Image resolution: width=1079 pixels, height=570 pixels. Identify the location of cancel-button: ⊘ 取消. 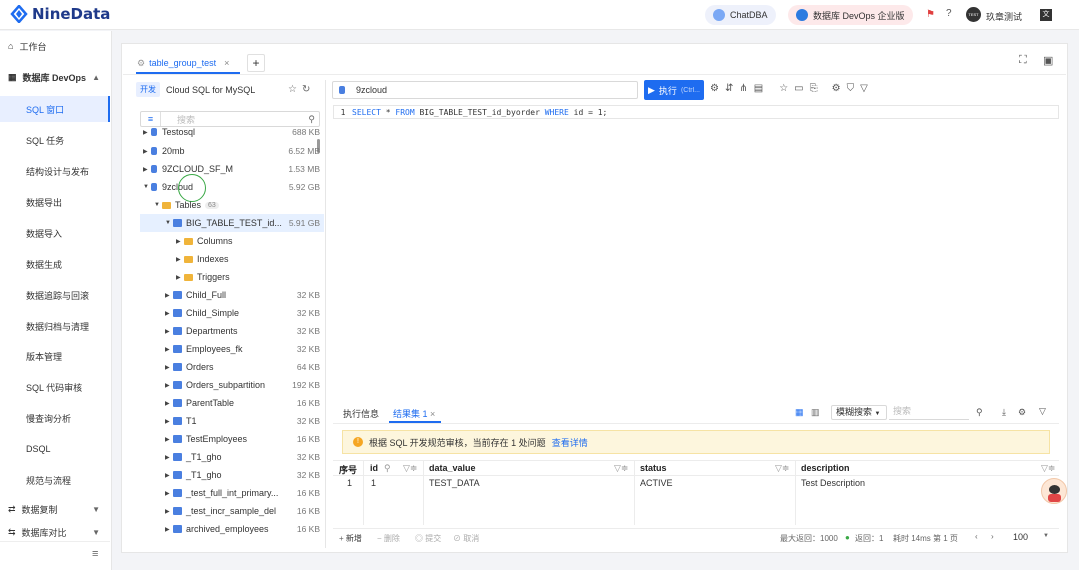
(466, 538).